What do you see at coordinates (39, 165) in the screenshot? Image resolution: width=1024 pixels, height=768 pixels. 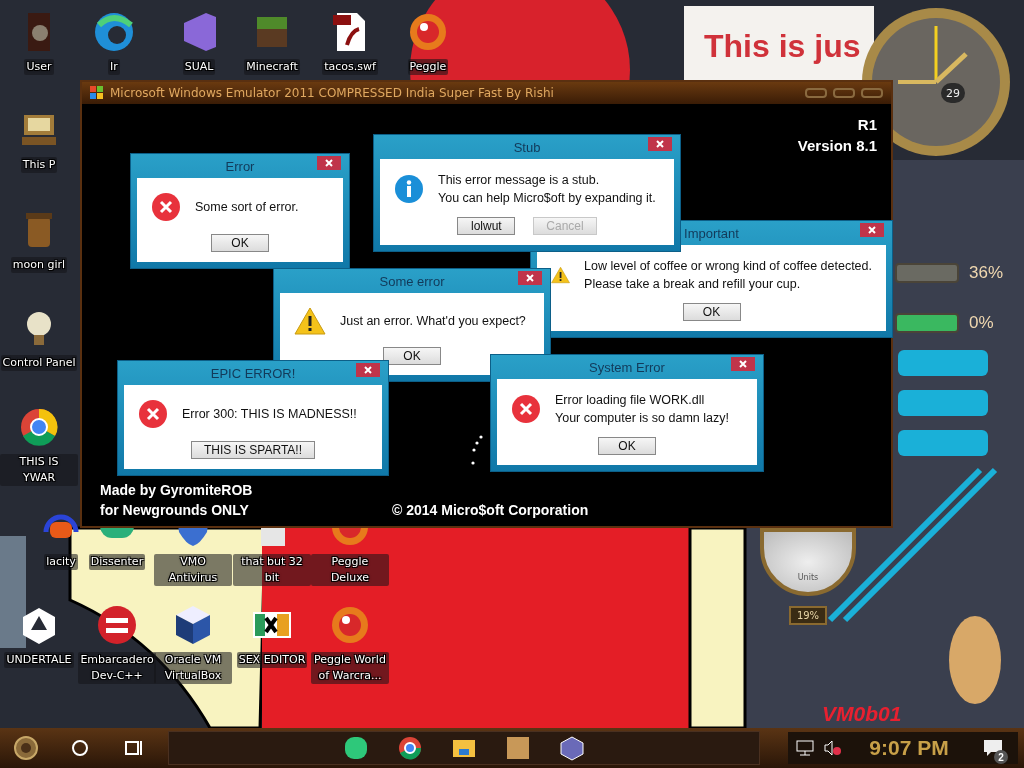 I see `desktop-icon-label: This P` at bounding box center [39, 165].